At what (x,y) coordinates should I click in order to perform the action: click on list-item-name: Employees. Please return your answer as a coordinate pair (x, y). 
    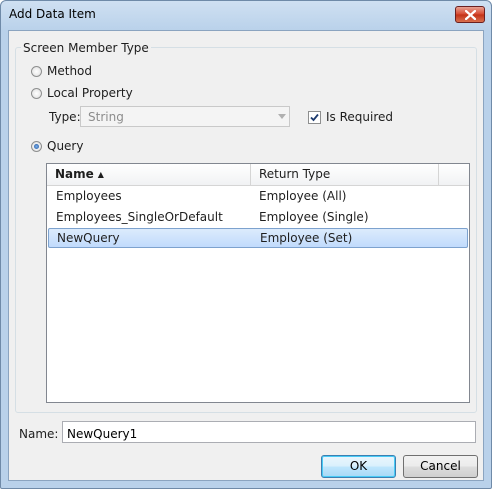
    Looking at the image, I should click on (89, 196).